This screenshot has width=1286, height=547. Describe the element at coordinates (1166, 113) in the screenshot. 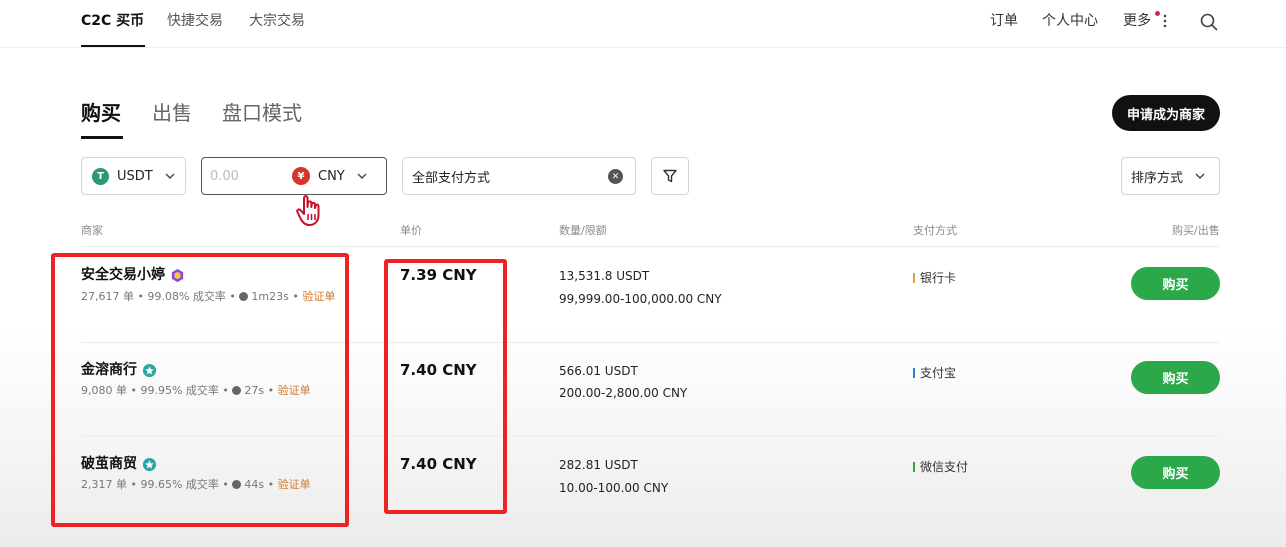

I see `apply-merchant-button: 申请成为商家` at that location.